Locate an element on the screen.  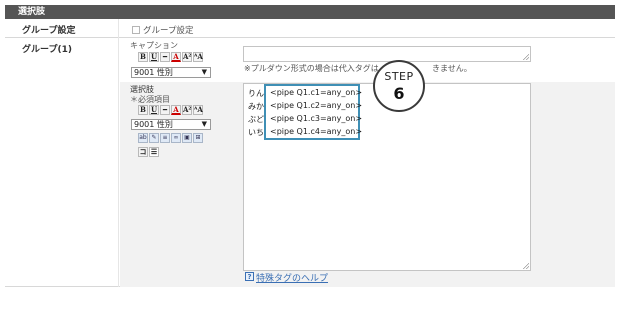
pipe-tag: <pipe Q1.c3=any_on> is located at coordinates (316, 118).